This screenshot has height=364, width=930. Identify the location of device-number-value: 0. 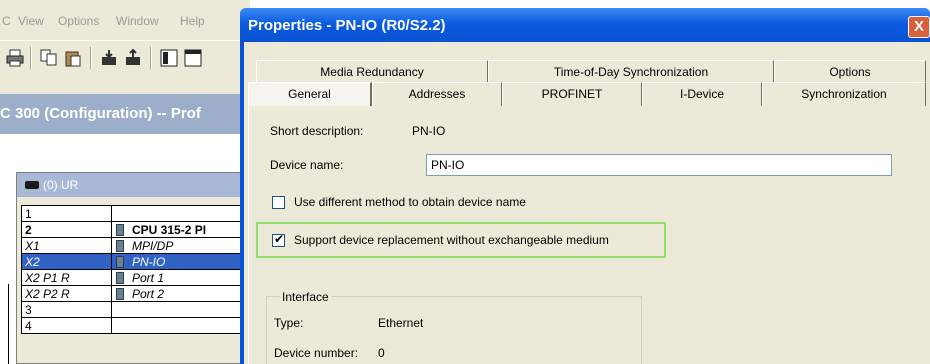
(381, 353).